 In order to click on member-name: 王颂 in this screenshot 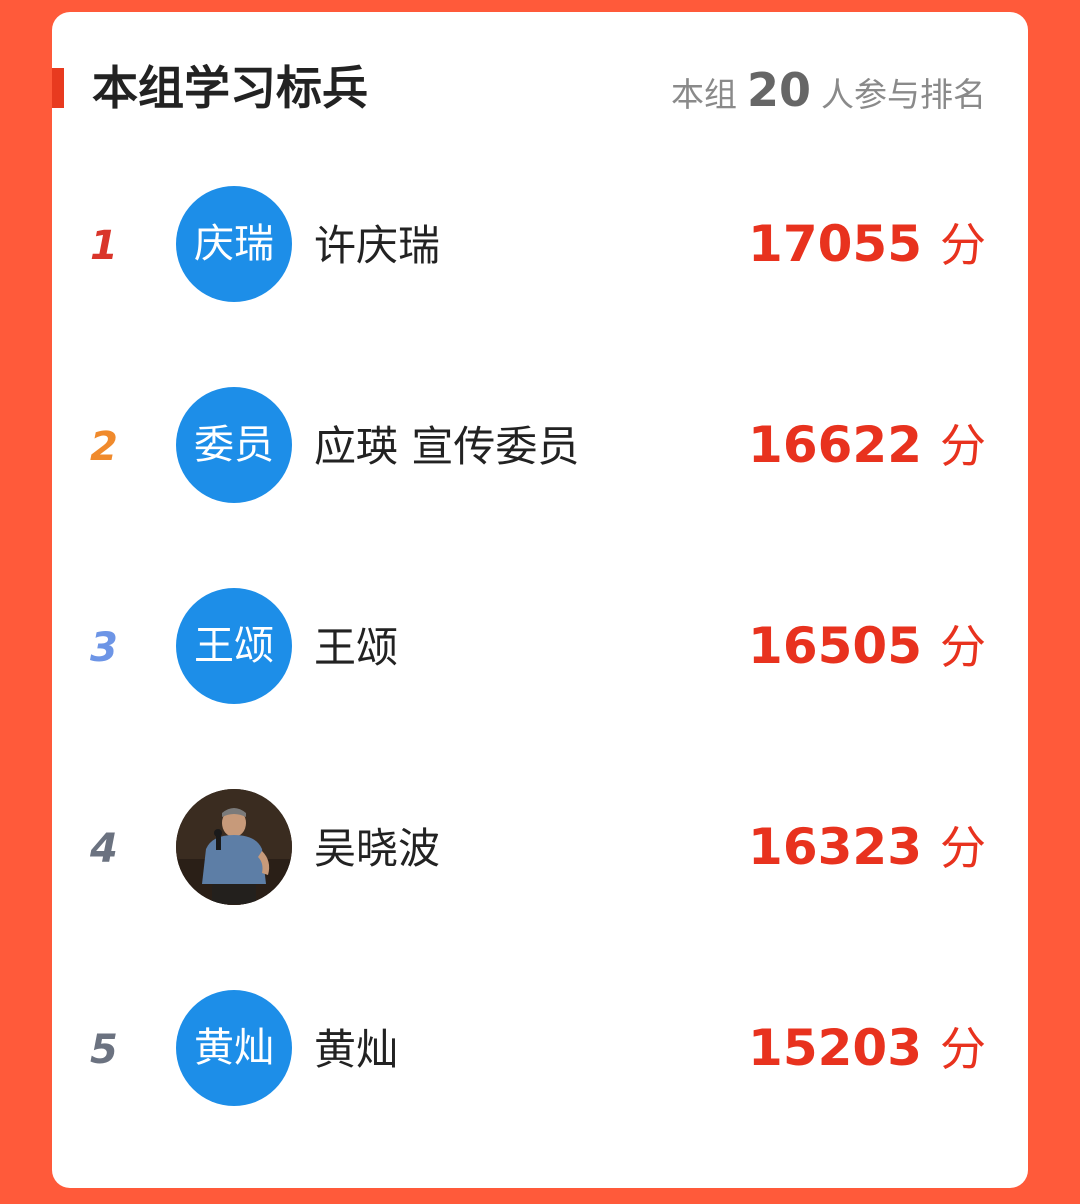, I will do `click(356, 648)`.